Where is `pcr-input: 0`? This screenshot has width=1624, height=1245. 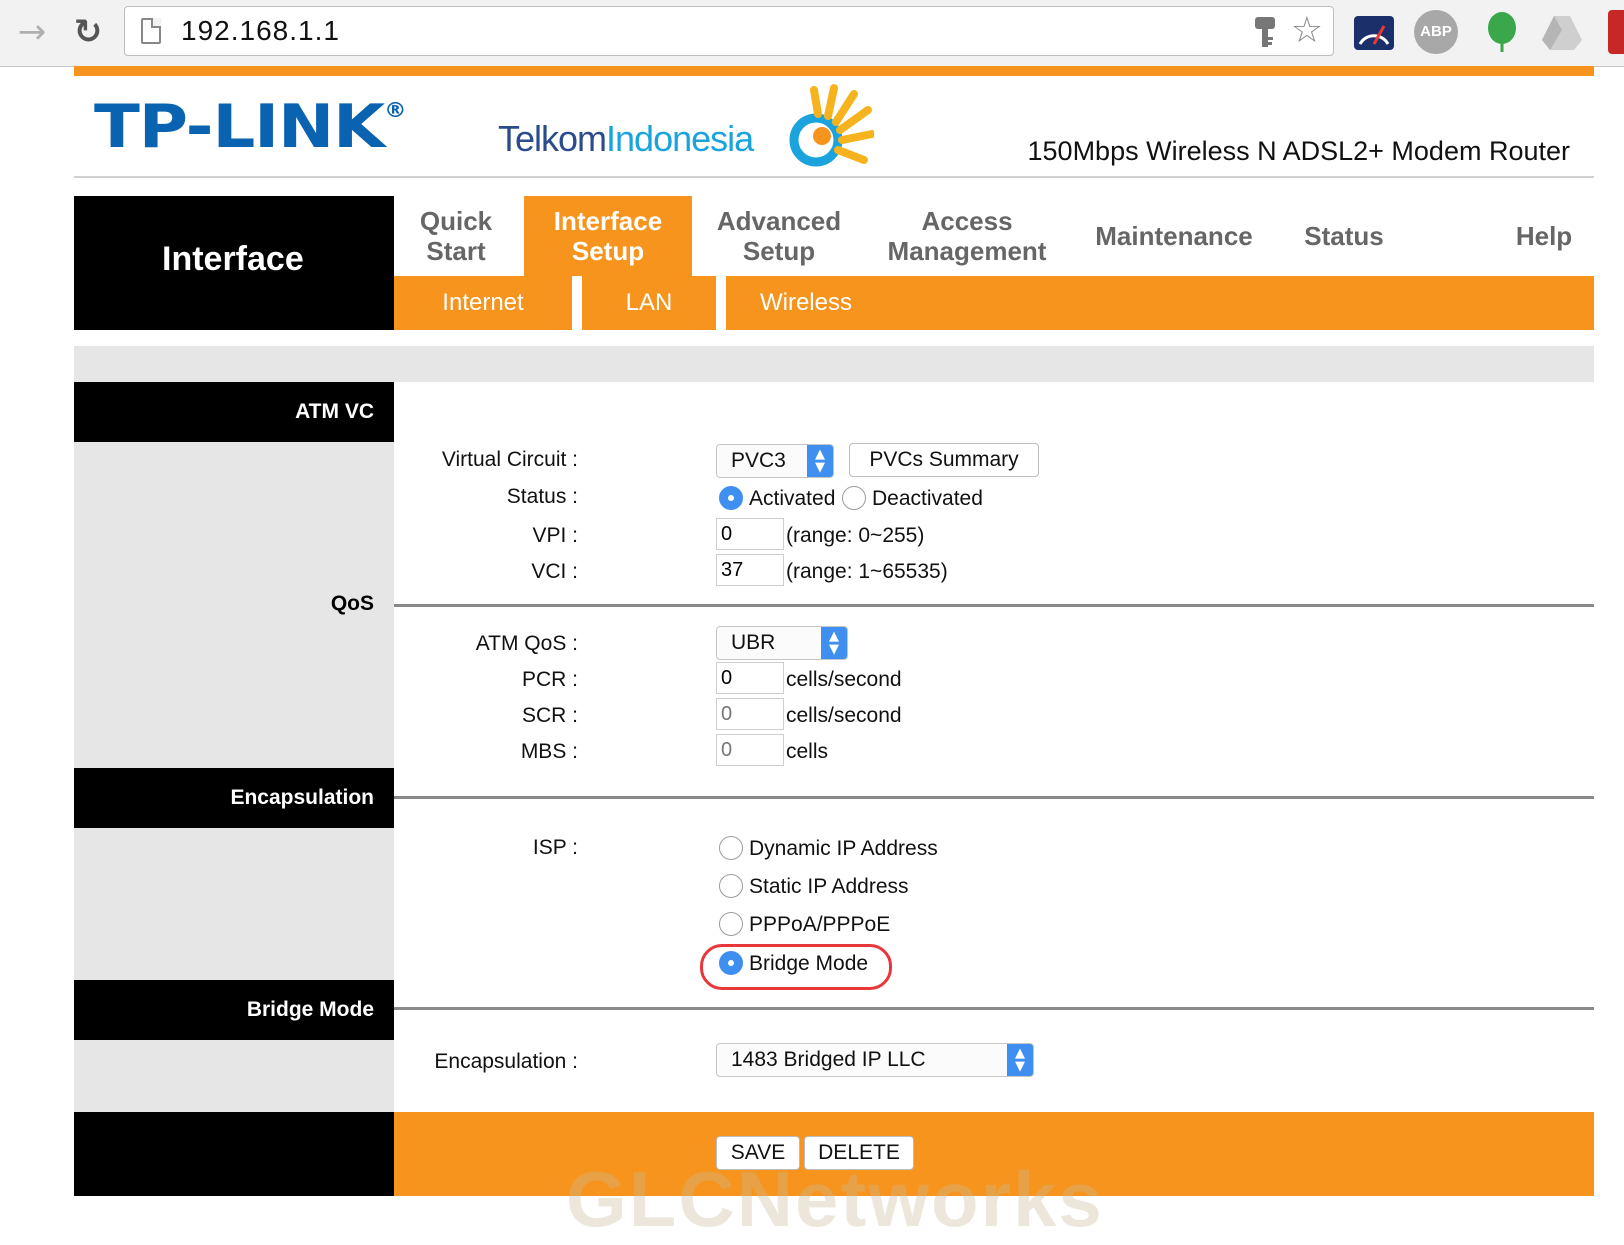
pcr-input: 0 is located at coordinates (750, 678).